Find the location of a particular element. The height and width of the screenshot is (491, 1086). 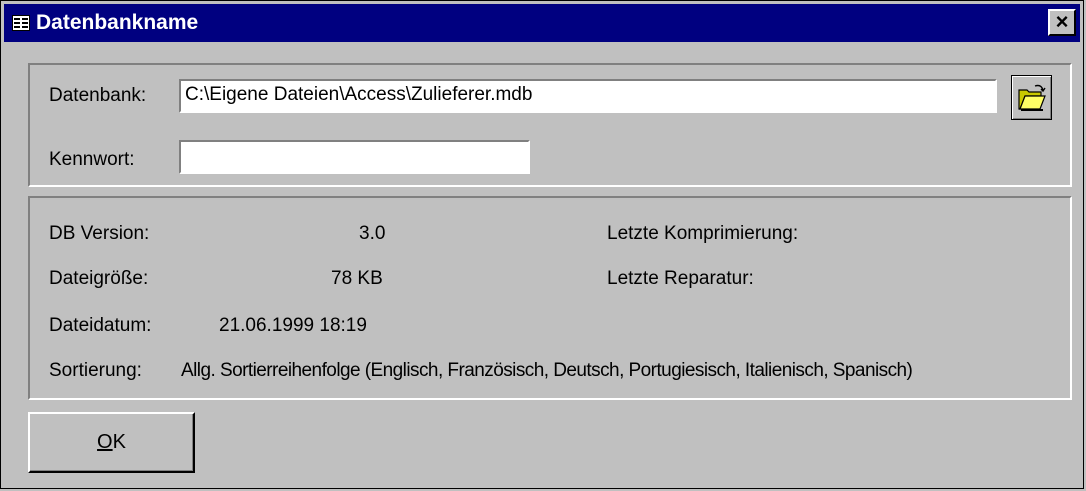

date-value: 21.06.1999 18:19 is located at coordinates (293, 325).